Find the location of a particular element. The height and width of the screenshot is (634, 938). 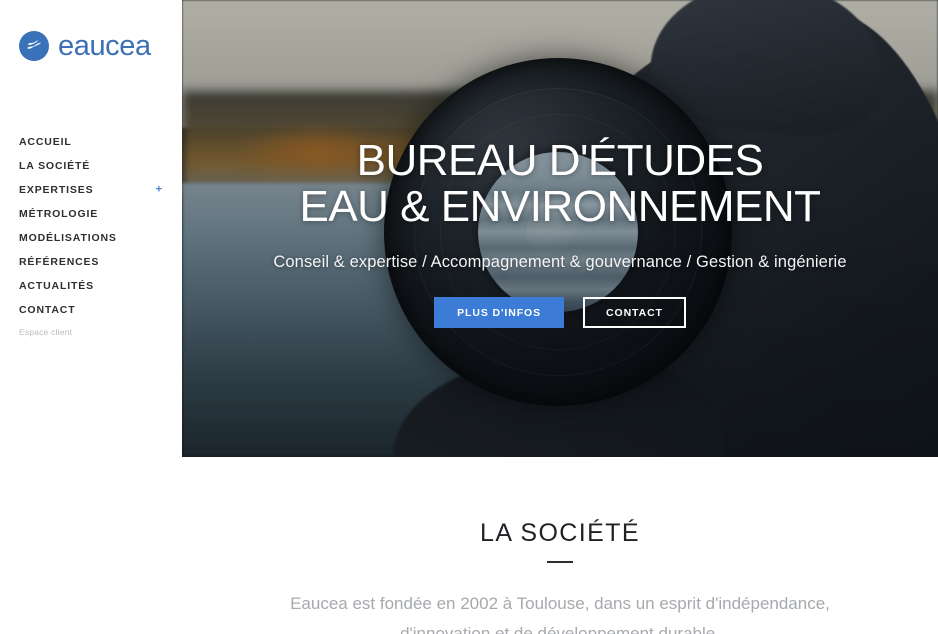

nav-label: CONTACT is located at coordinates (47, 310).